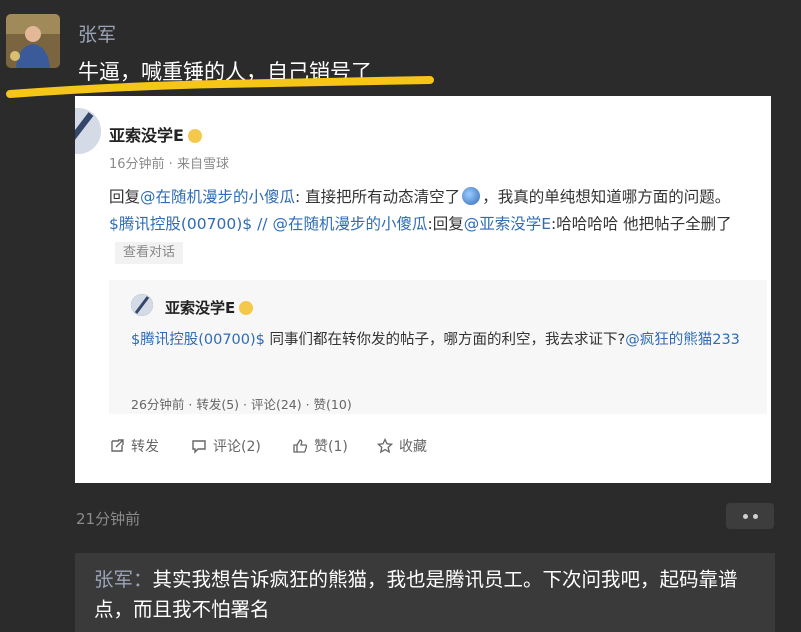 Image resolution: width=801 pixels, height=632 pixels. I want to click on more-icon, so click(745, 516).